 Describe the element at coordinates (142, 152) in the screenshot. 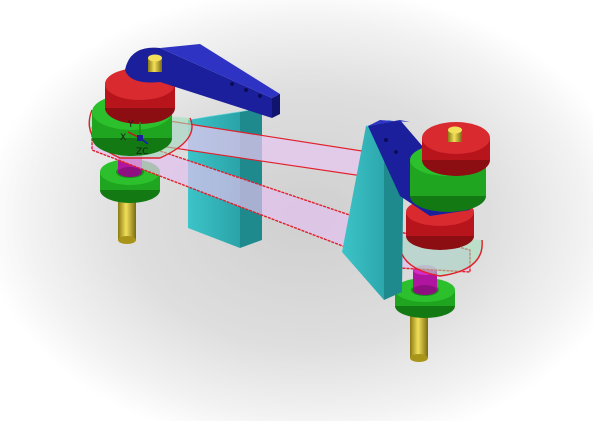

I see `triad-z-label: ZC` at that location.